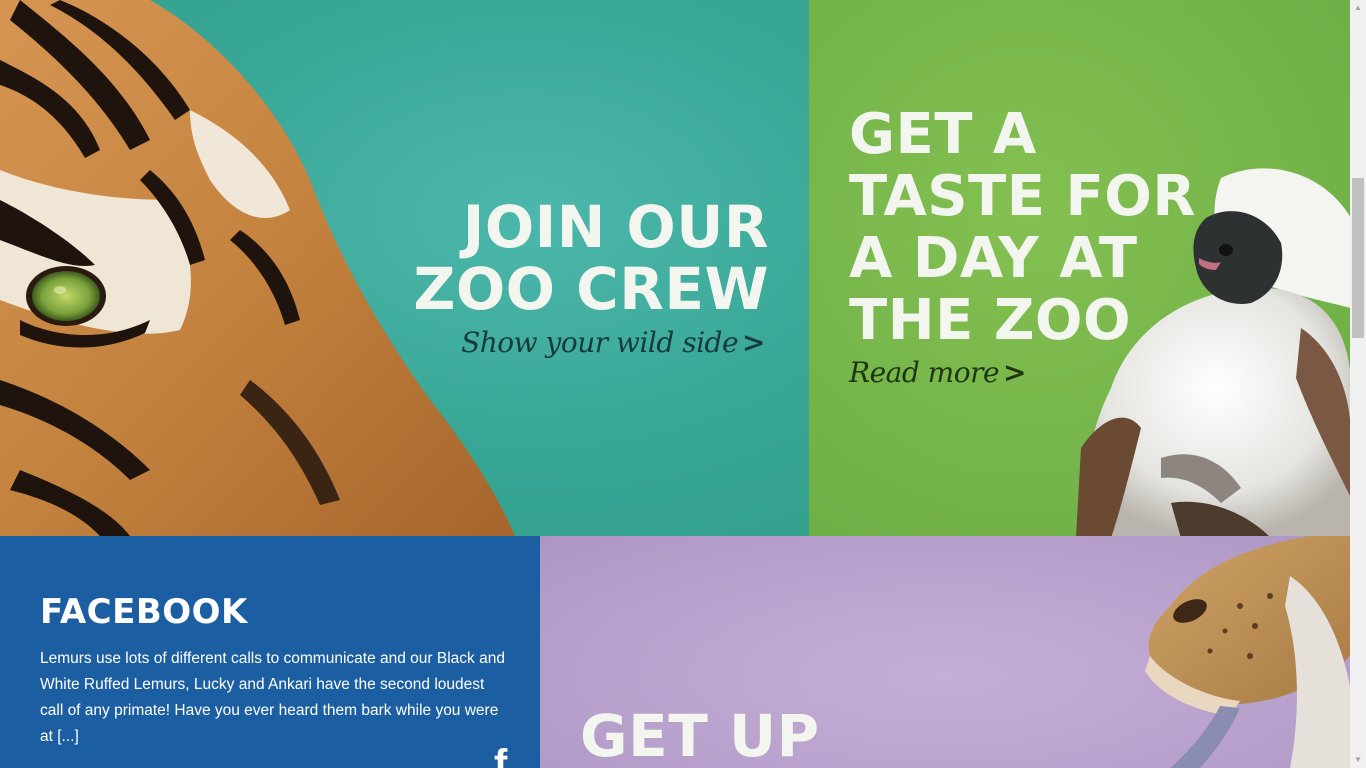  I want to click on read-more-link: Read more >, so click(938, 372).